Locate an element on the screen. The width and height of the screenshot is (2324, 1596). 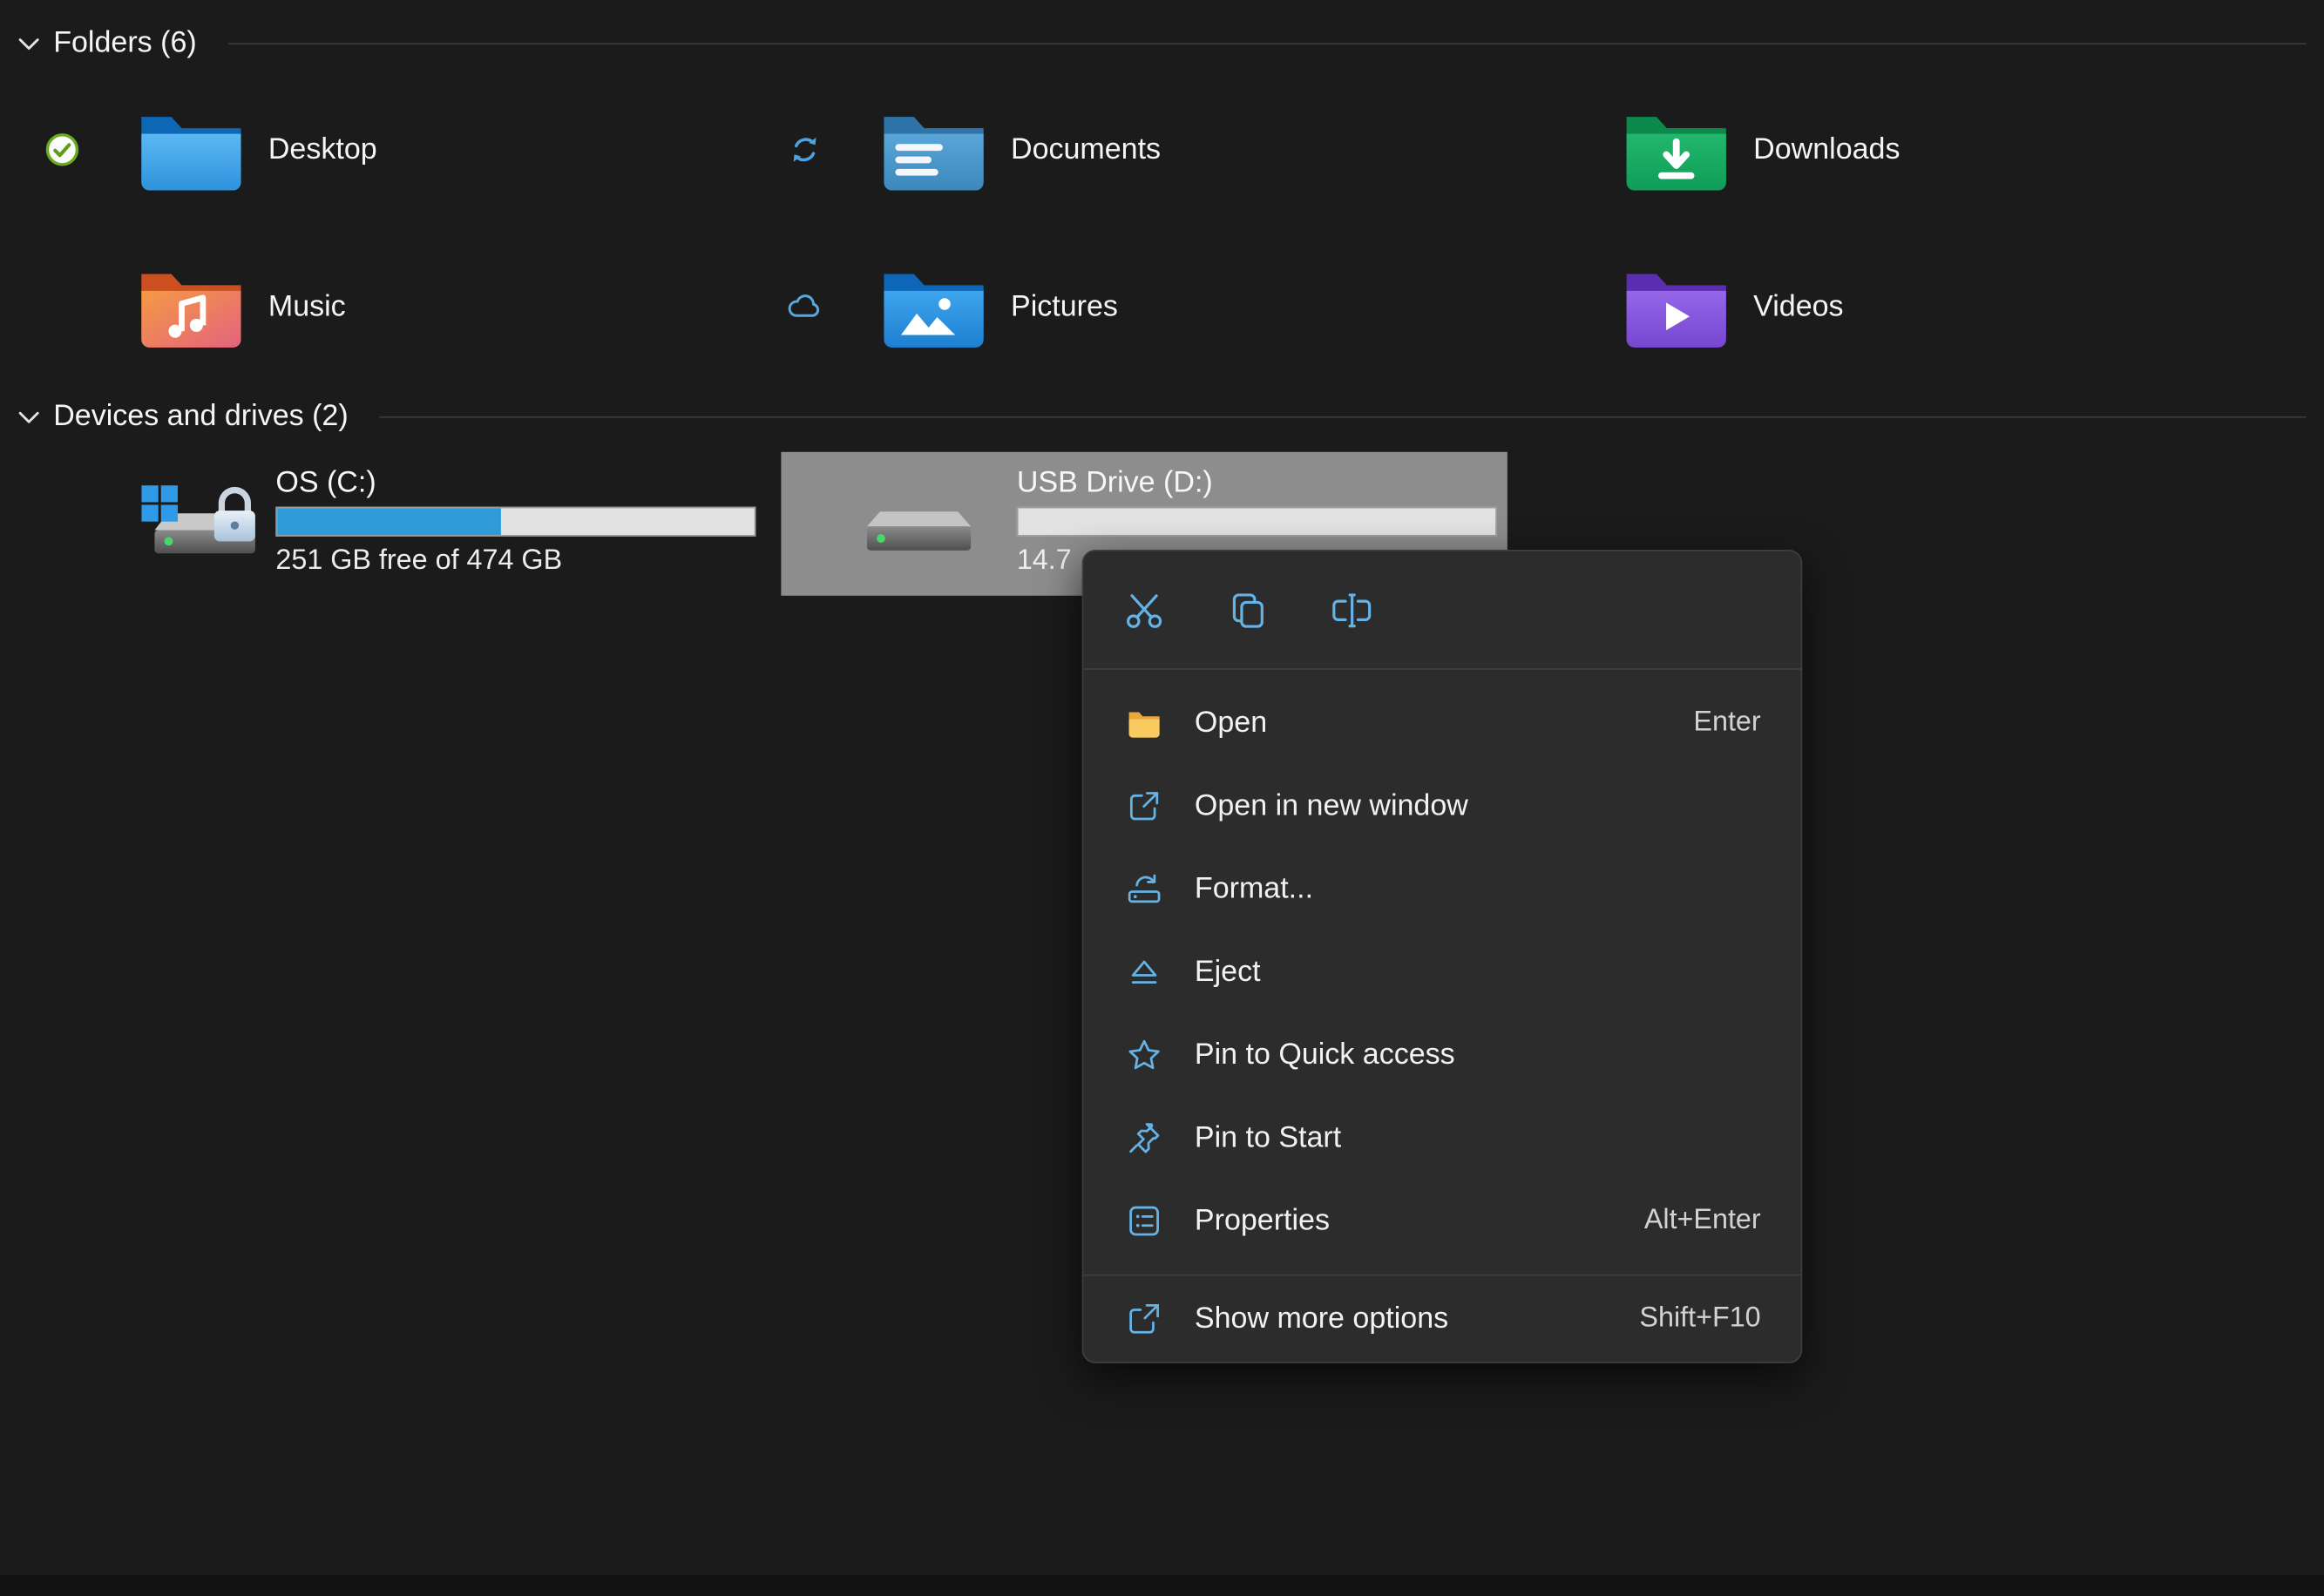
copy-icon is located at coordinates (1248, 609).